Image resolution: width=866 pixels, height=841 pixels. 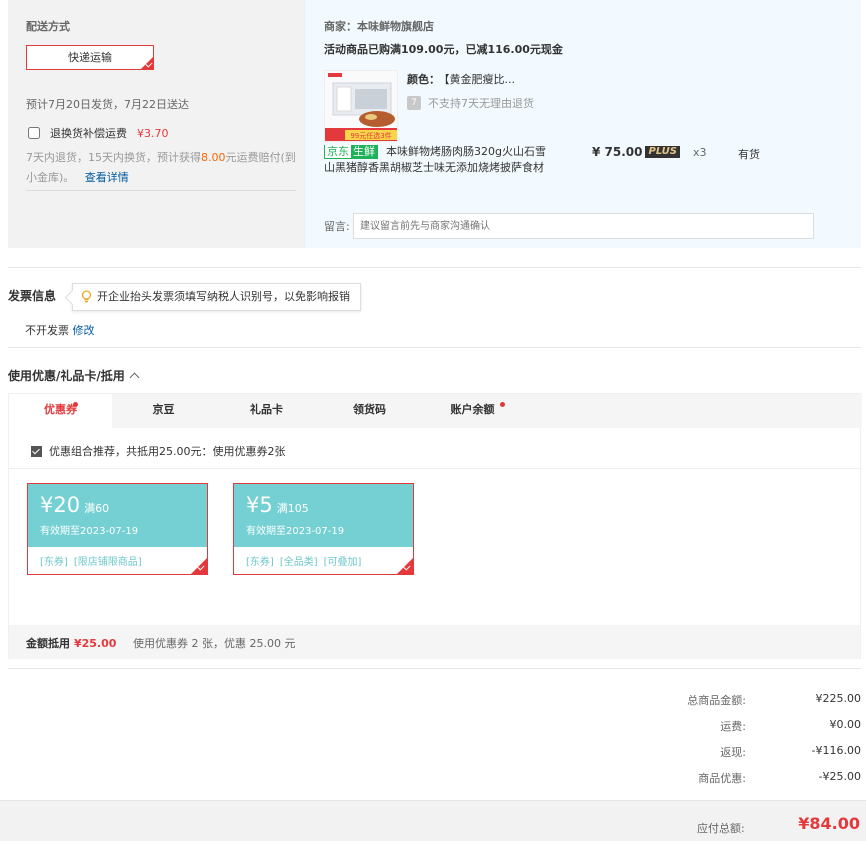 I want to click on discount-desc: 使用优惠券 2 张，优惠 25.00 元, so click(x=214, y=643).